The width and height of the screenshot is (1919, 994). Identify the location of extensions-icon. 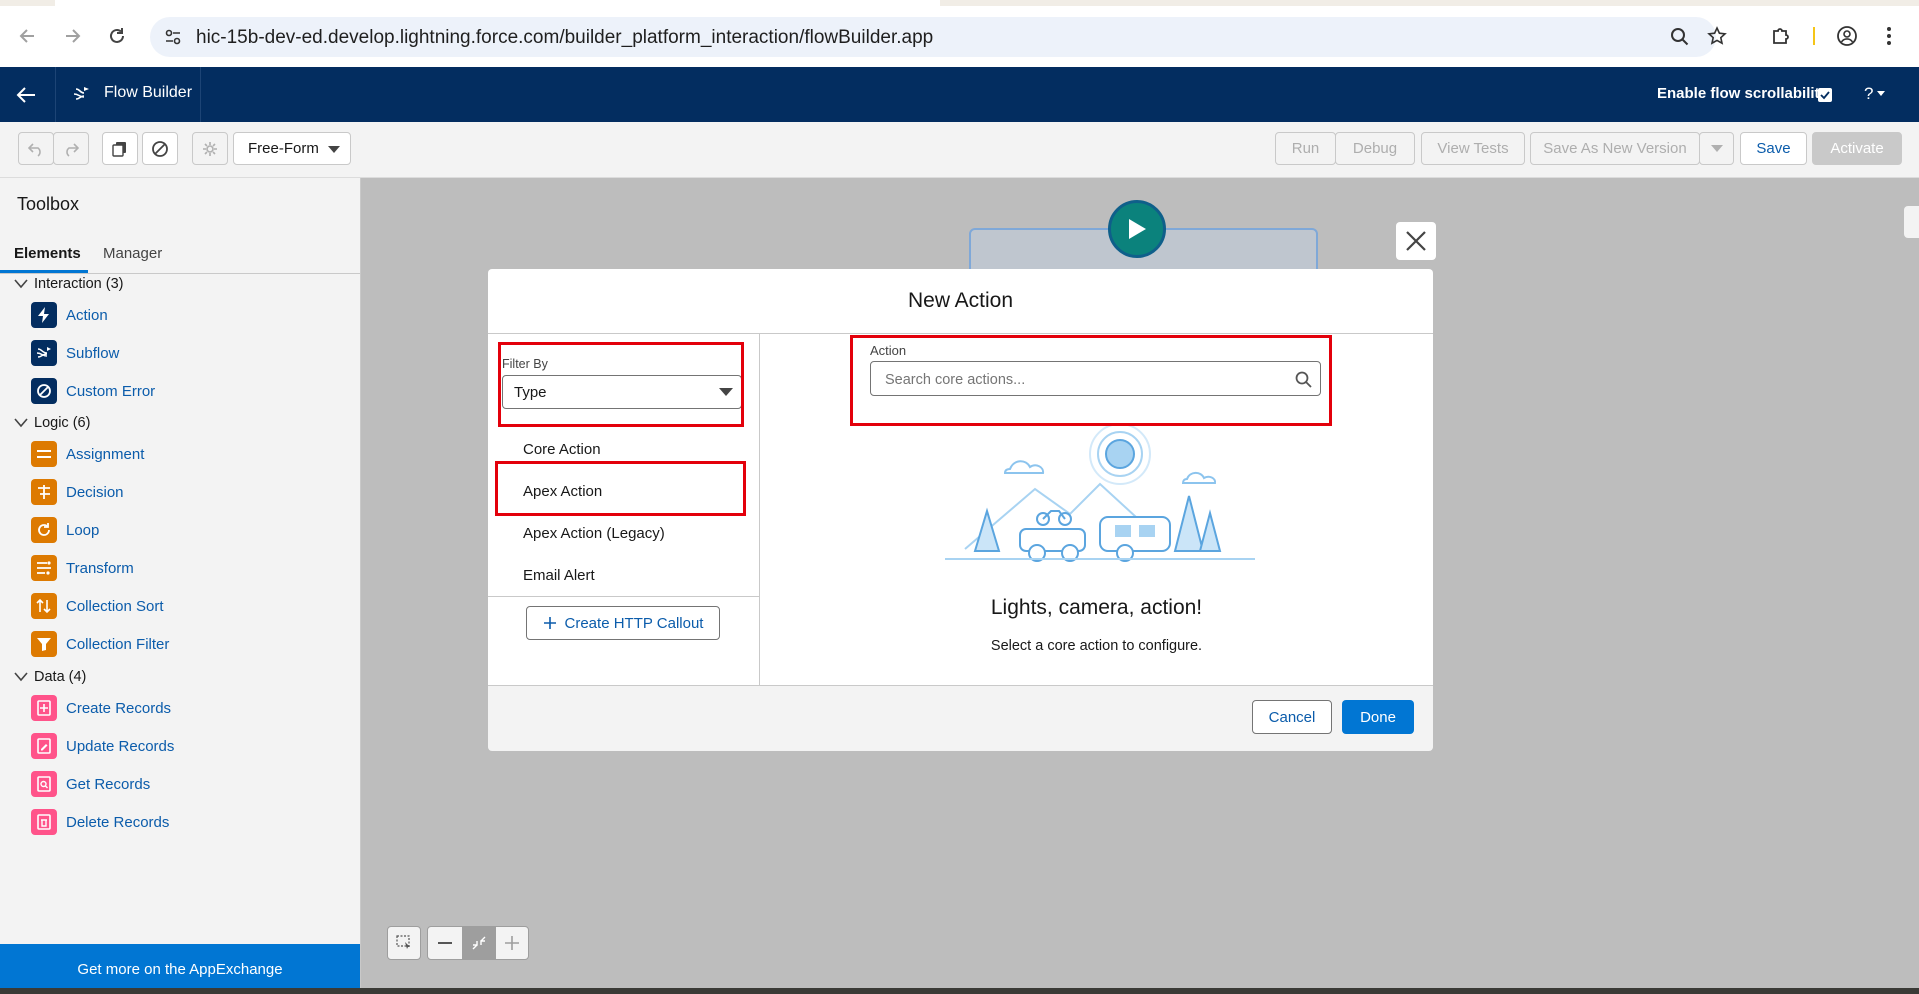
(1781, 36).